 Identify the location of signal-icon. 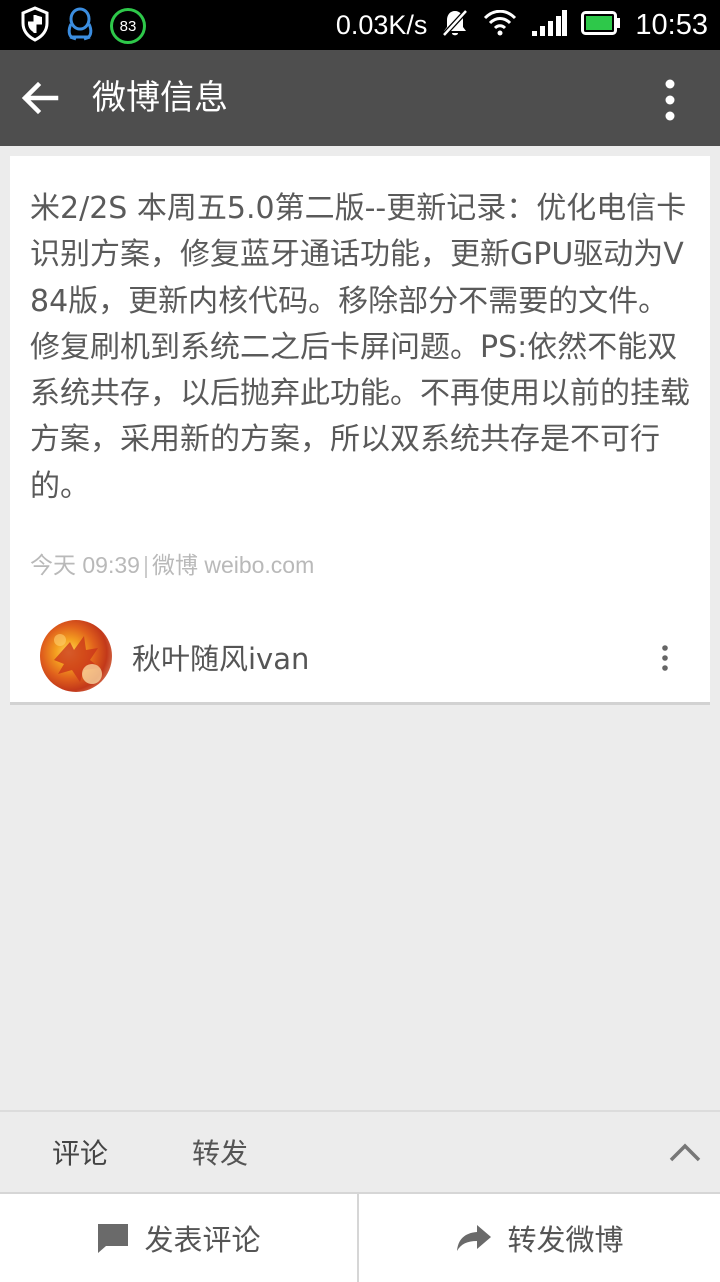
(549, 25).